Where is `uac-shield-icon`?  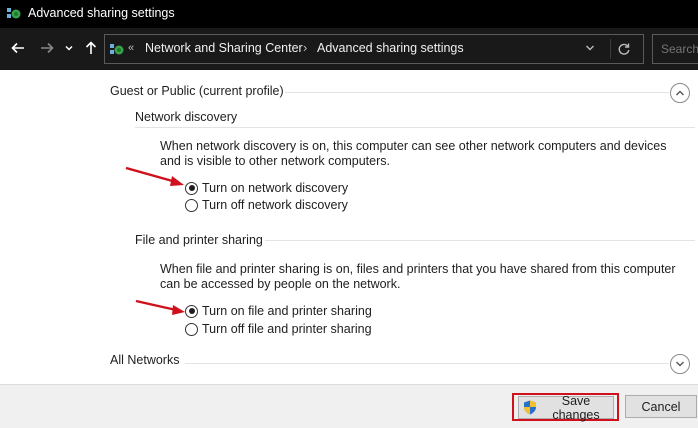 uac-shield-icon is located at coordinates (530, 407).